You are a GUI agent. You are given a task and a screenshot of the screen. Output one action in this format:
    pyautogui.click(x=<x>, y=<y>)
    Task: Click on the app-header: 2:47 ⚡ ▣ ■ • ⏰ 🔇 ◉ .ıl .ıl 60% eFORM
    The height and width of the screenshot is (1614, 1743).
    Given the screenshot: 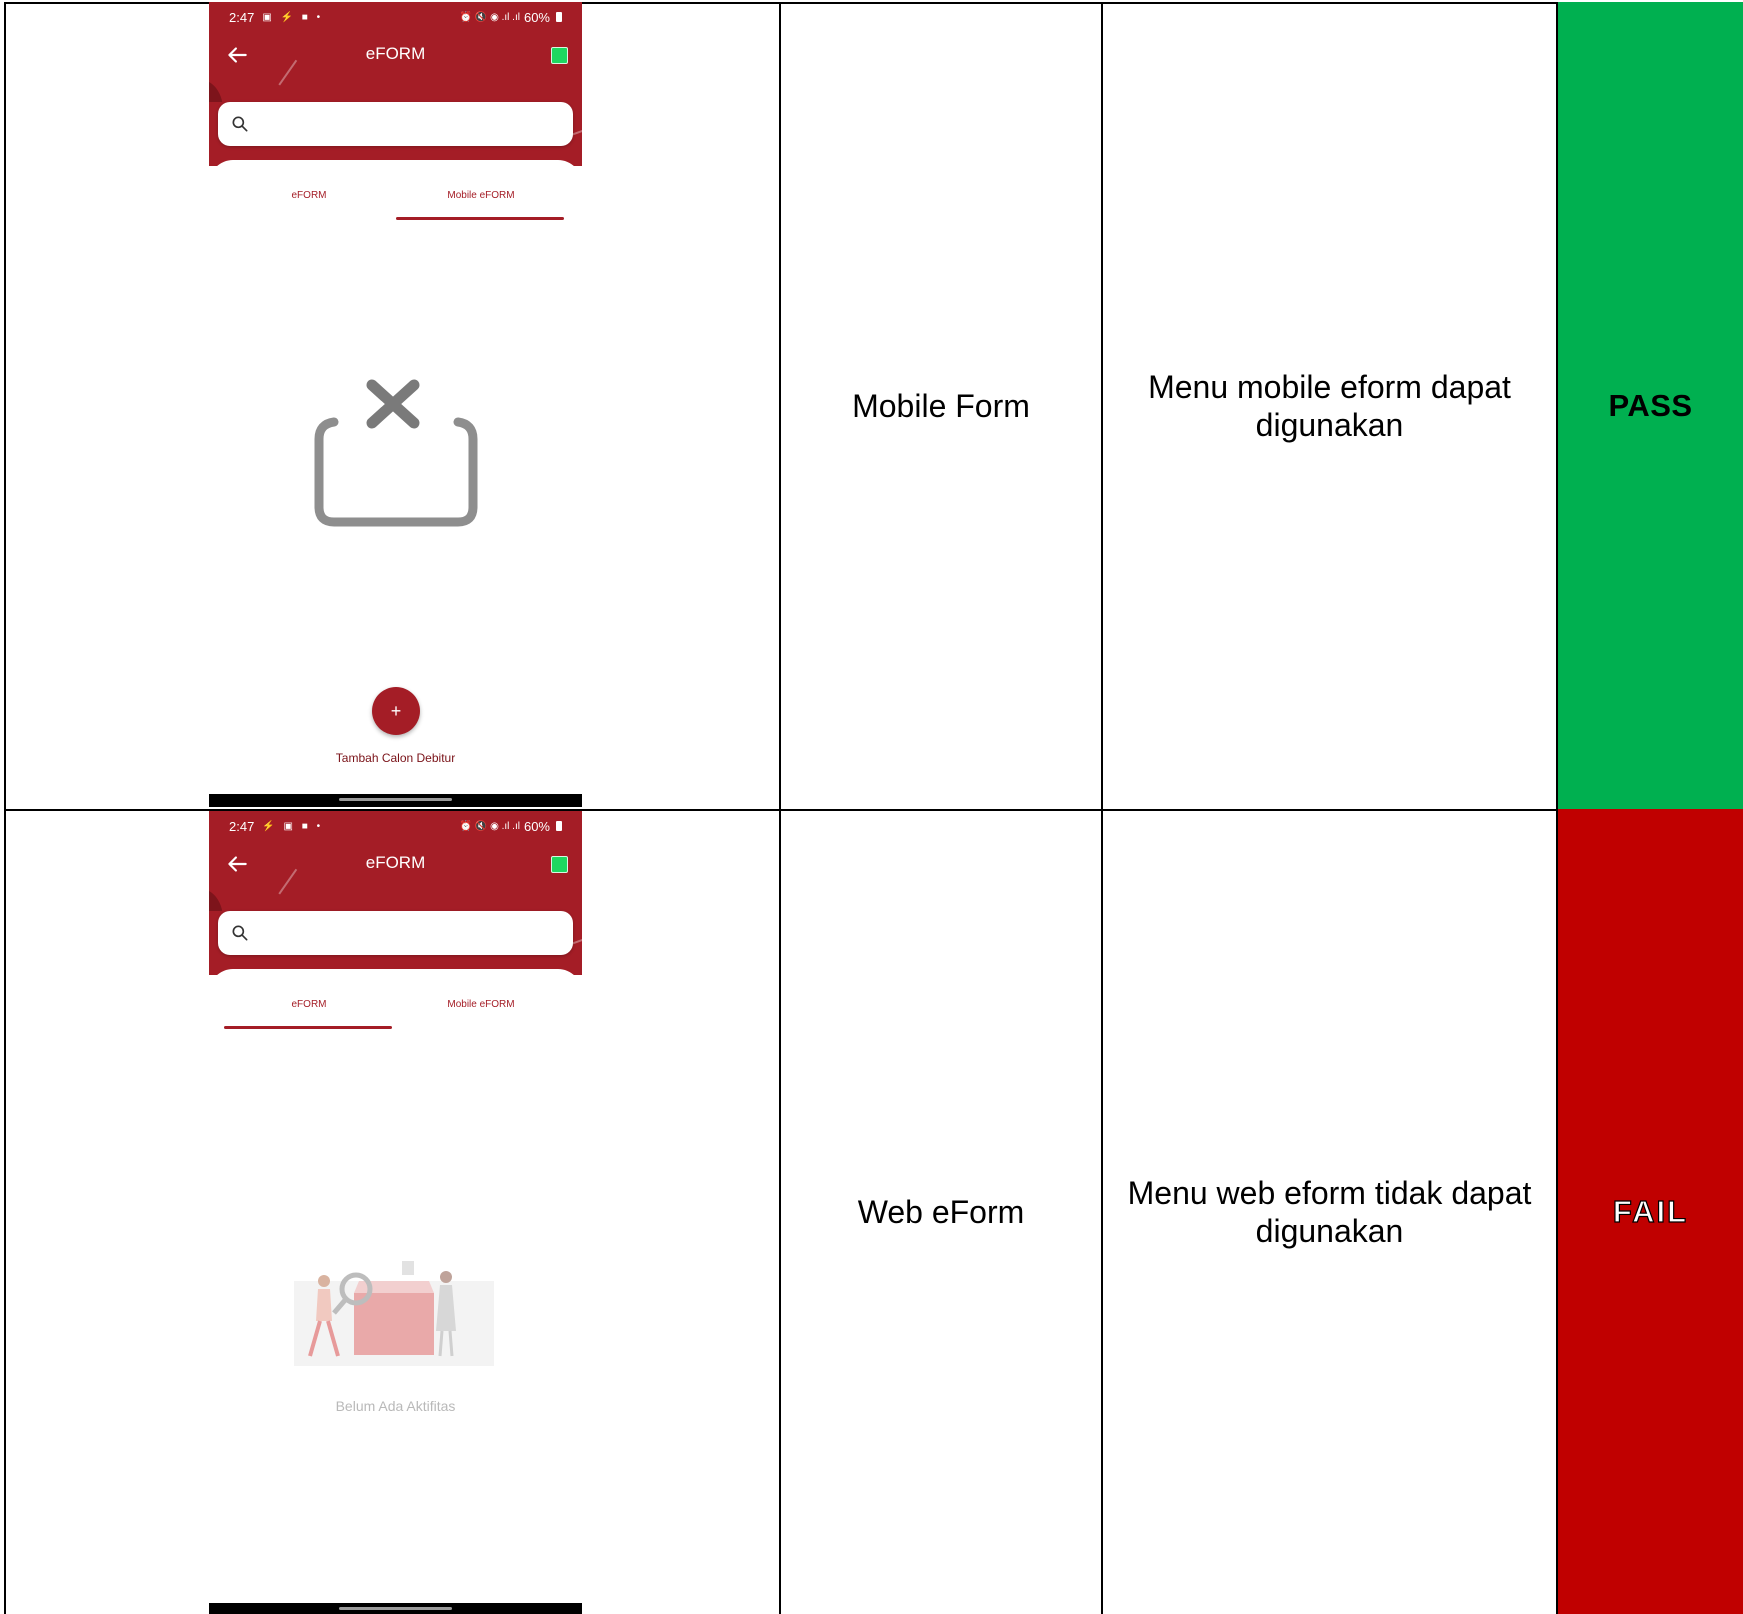 What is the action you would take?
    pyautogui.click(x=395, y=861)
    